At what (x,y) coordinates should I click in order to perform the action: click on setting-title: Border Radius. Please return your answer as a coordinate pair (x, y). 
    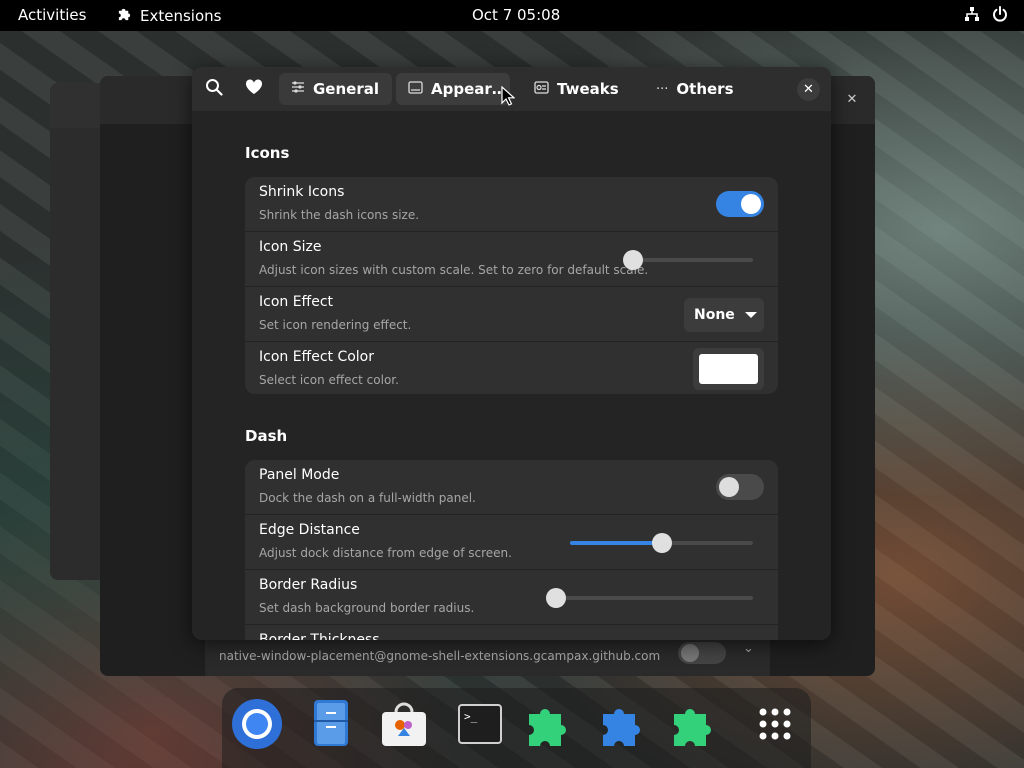
    Looking at the image, I should click on (308, 585).